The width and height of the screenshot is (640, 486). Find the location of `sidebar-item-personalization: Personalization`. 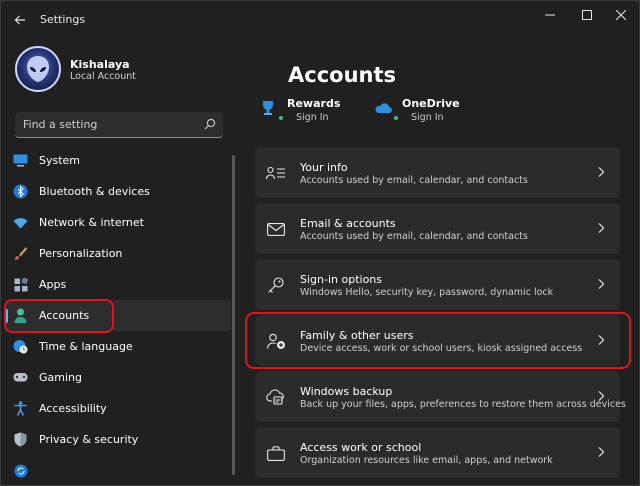

sidebar-item-personalization: Personalization is located at coordinates (118, 253).